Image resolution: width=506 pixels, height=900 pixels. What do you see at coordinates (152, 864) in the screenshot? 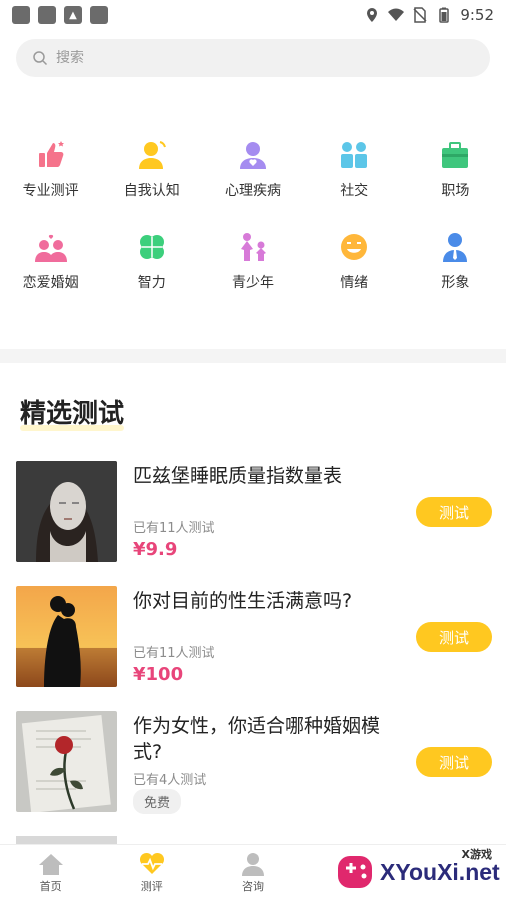
I see `heartbeat-icon` at bounding box center [152, 864].